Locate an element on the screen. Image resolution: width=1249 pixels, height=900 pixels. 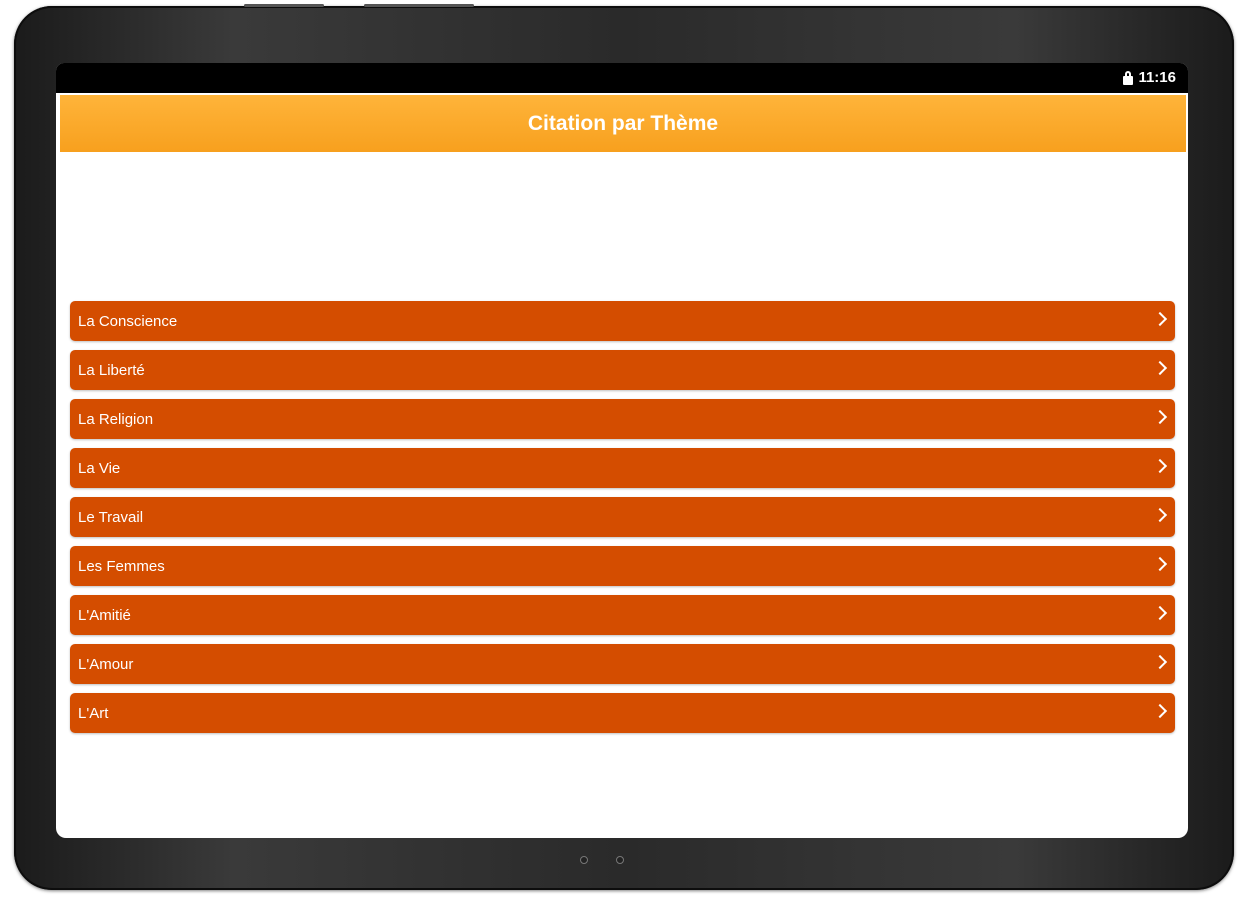
theme-item-label: L'Amitié is located at coordinates (104, 615).